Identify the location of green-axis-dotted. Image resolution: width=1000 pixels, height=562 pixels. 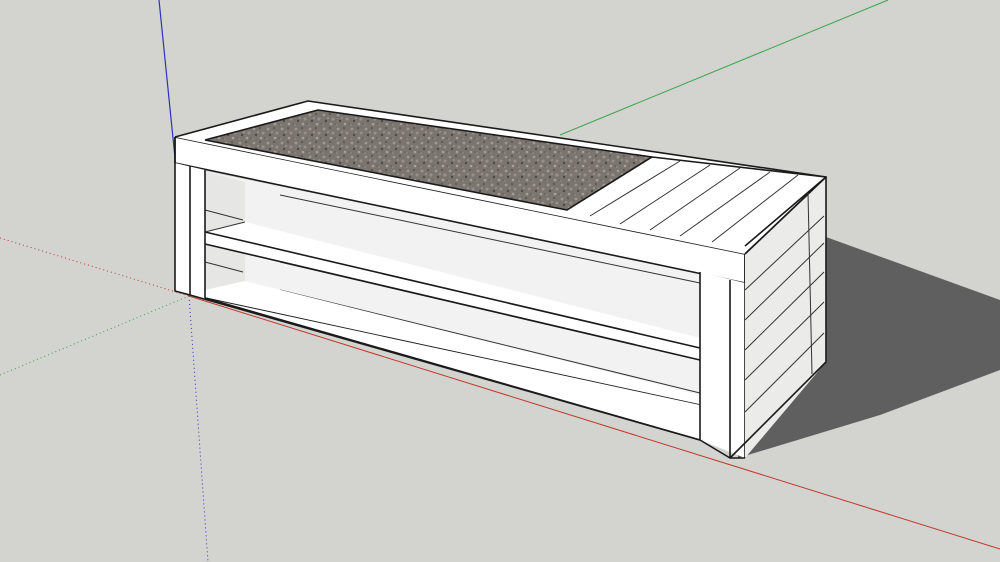
(95, 335).